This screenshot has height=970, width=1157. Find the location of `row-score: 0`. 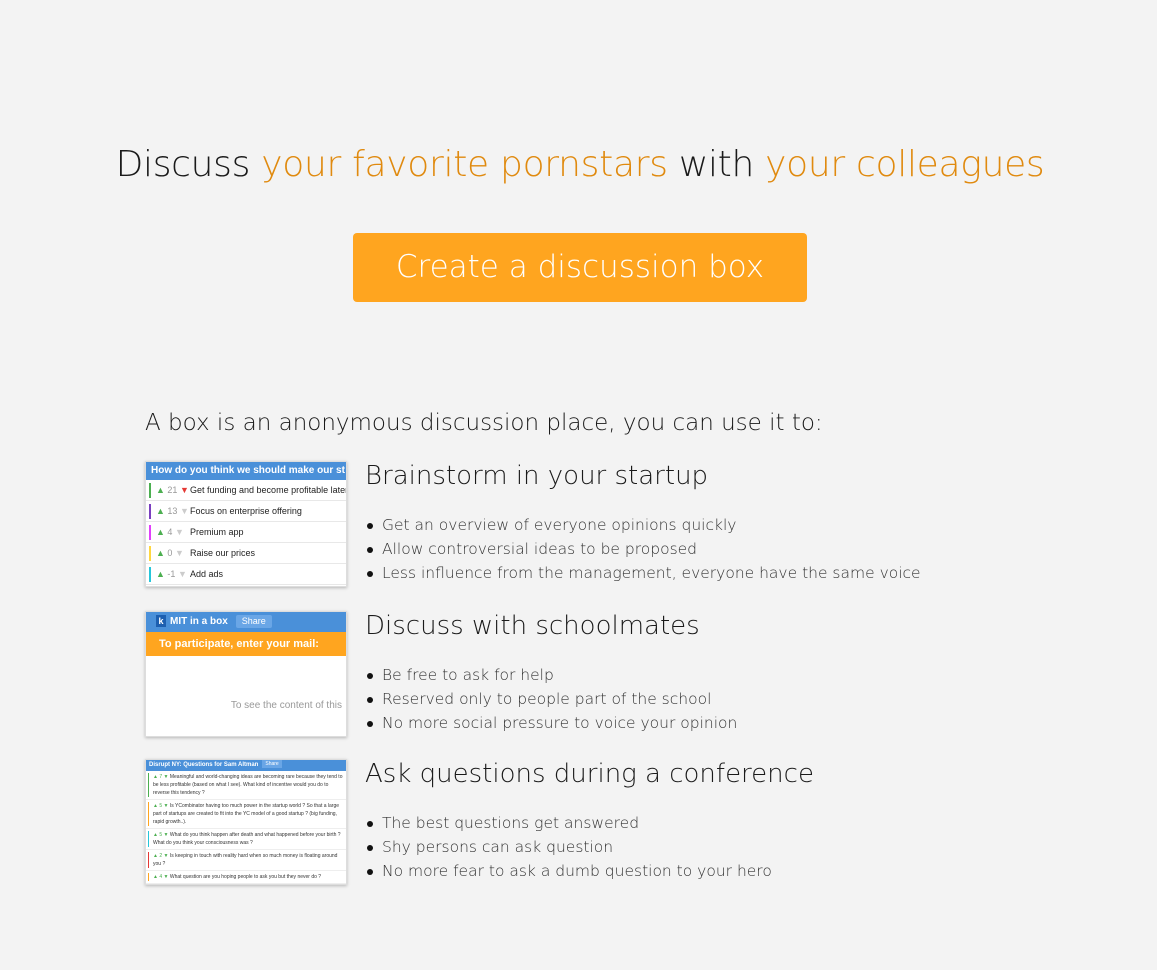

row-score: 0 is located at coordinates (171, 553).